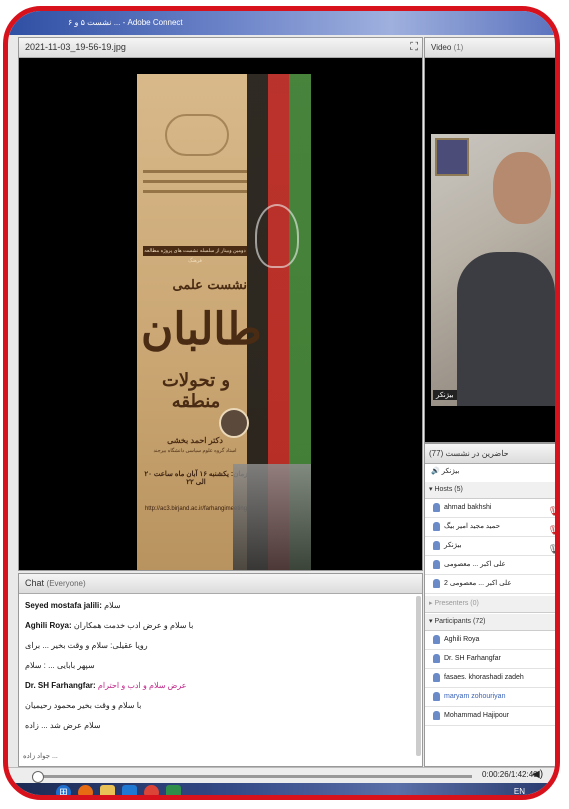 This screenshot has height=809, width=569. I want to click on host-row: علی اکبر ... معصومی, so click(490, 565).